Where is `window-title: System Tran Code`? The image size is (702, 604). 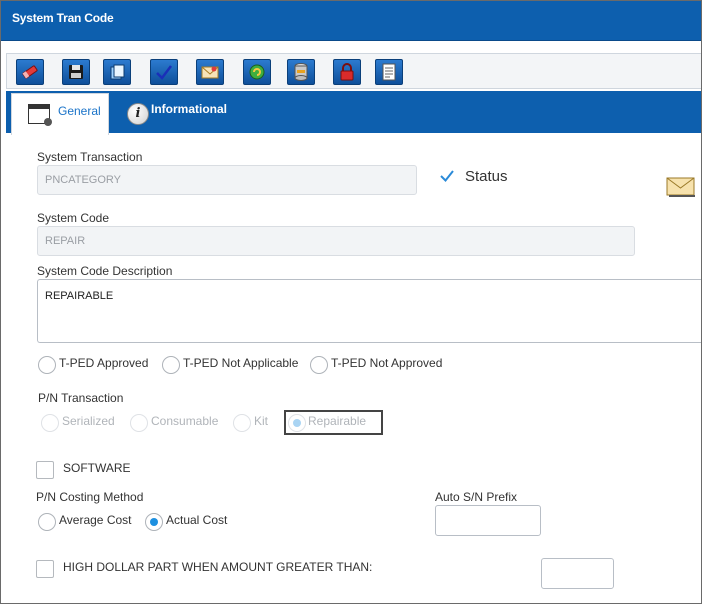
window-title: System Tran Code is located at coordinates (63, 18).